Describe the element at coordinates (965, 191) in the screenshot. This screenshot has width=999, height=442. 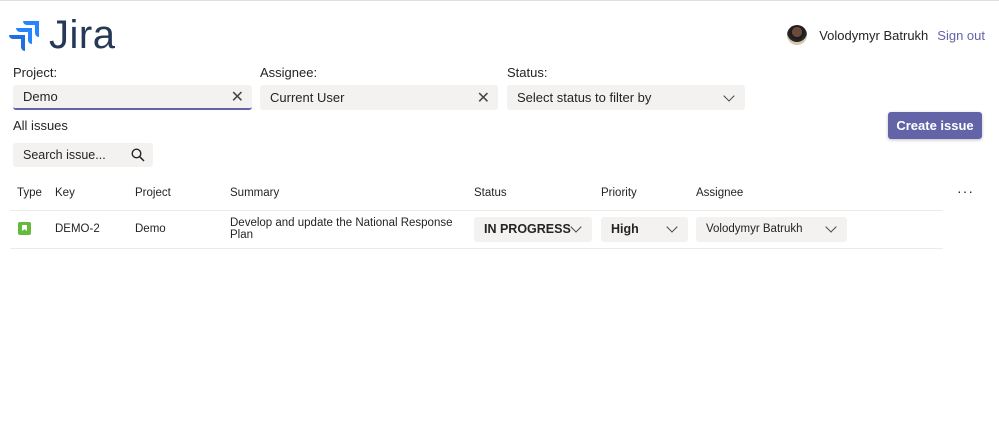
I see `more-options-icon: ···` at that location.